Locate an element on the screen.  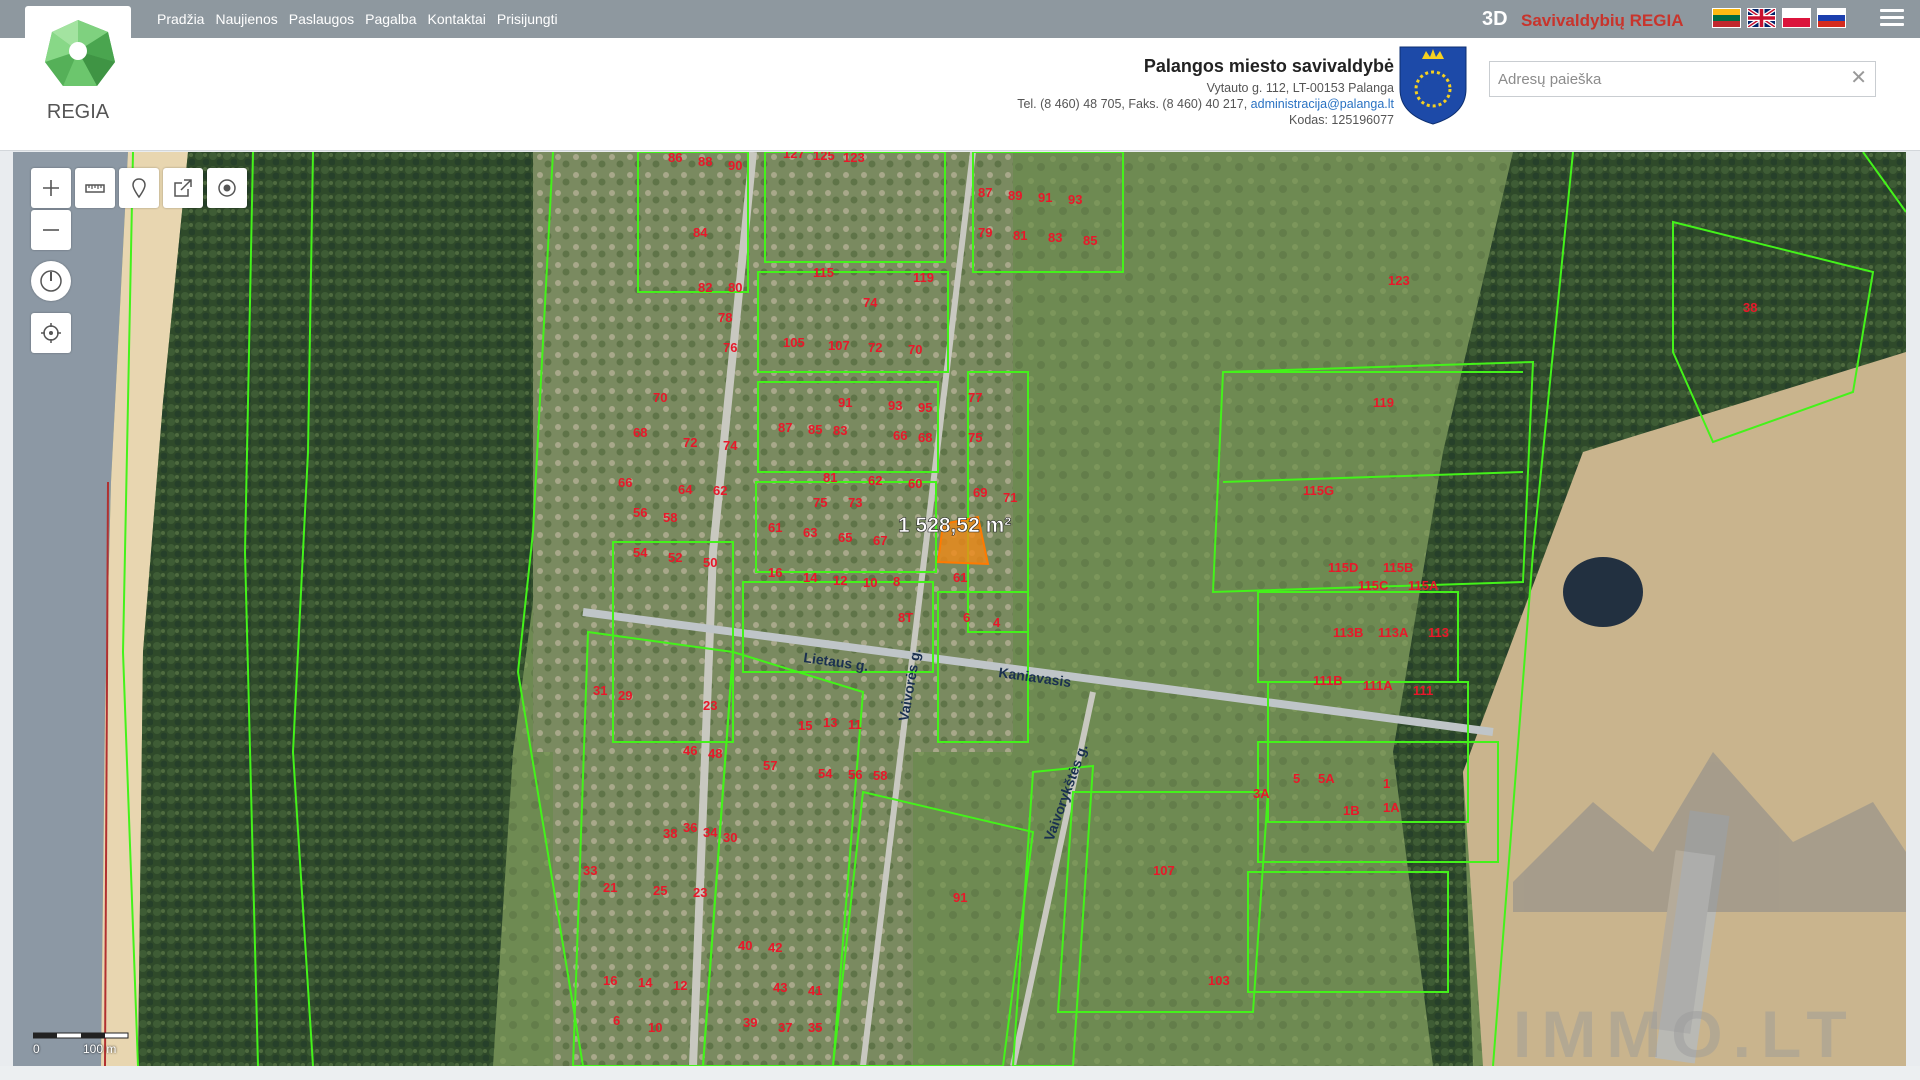
minus-icon is located at coordinates (51, 230).